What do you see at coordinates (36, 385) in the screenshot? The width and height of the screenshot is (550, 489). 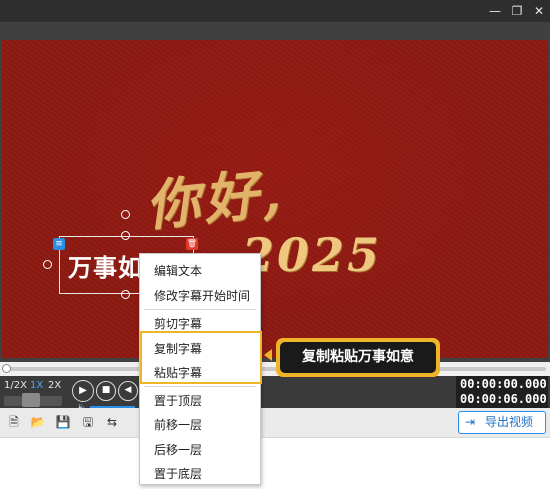 I see `speed-normal: 1X` at bounding box center [36, 385].